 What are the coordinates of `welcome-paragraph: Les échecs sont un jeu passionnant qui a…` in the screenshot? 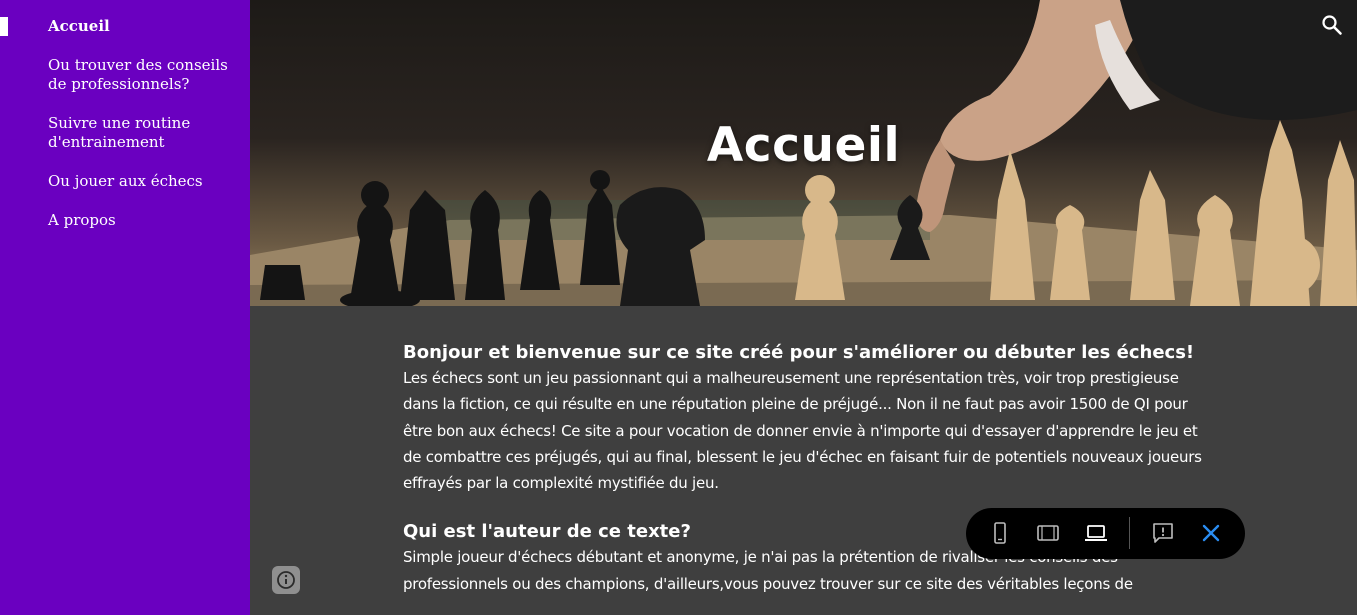 It's located at (802, 431).